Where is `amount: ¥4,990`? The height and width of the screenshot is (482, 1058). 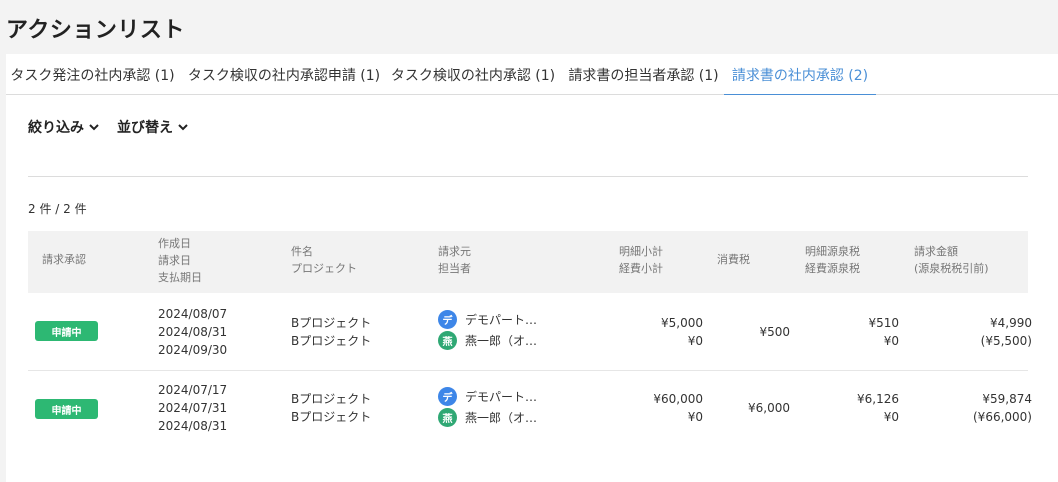
amount: ¥4,990 is located at coordinates (1011, 323).